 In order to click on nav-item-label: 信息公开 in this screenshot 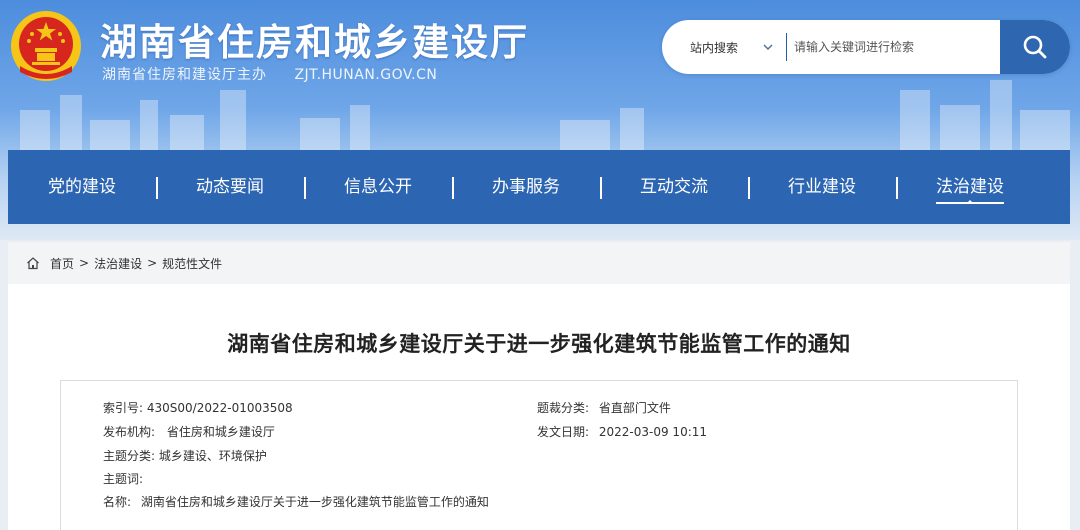, I will do `click(378, 187)`.